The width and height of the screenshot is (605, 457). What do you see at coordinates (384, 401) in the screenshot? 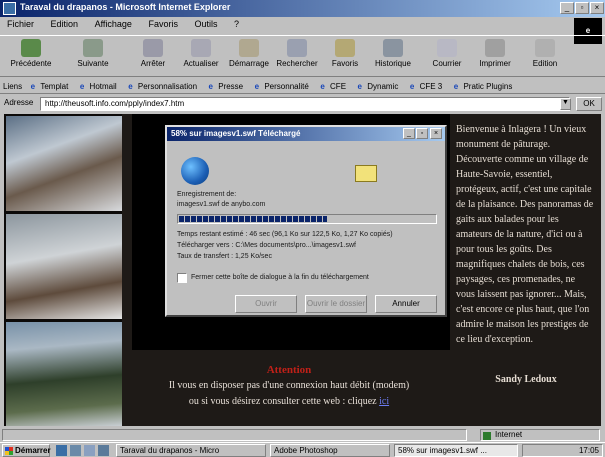
I see `click-here-link: ici` at bounding box center [384, 401].